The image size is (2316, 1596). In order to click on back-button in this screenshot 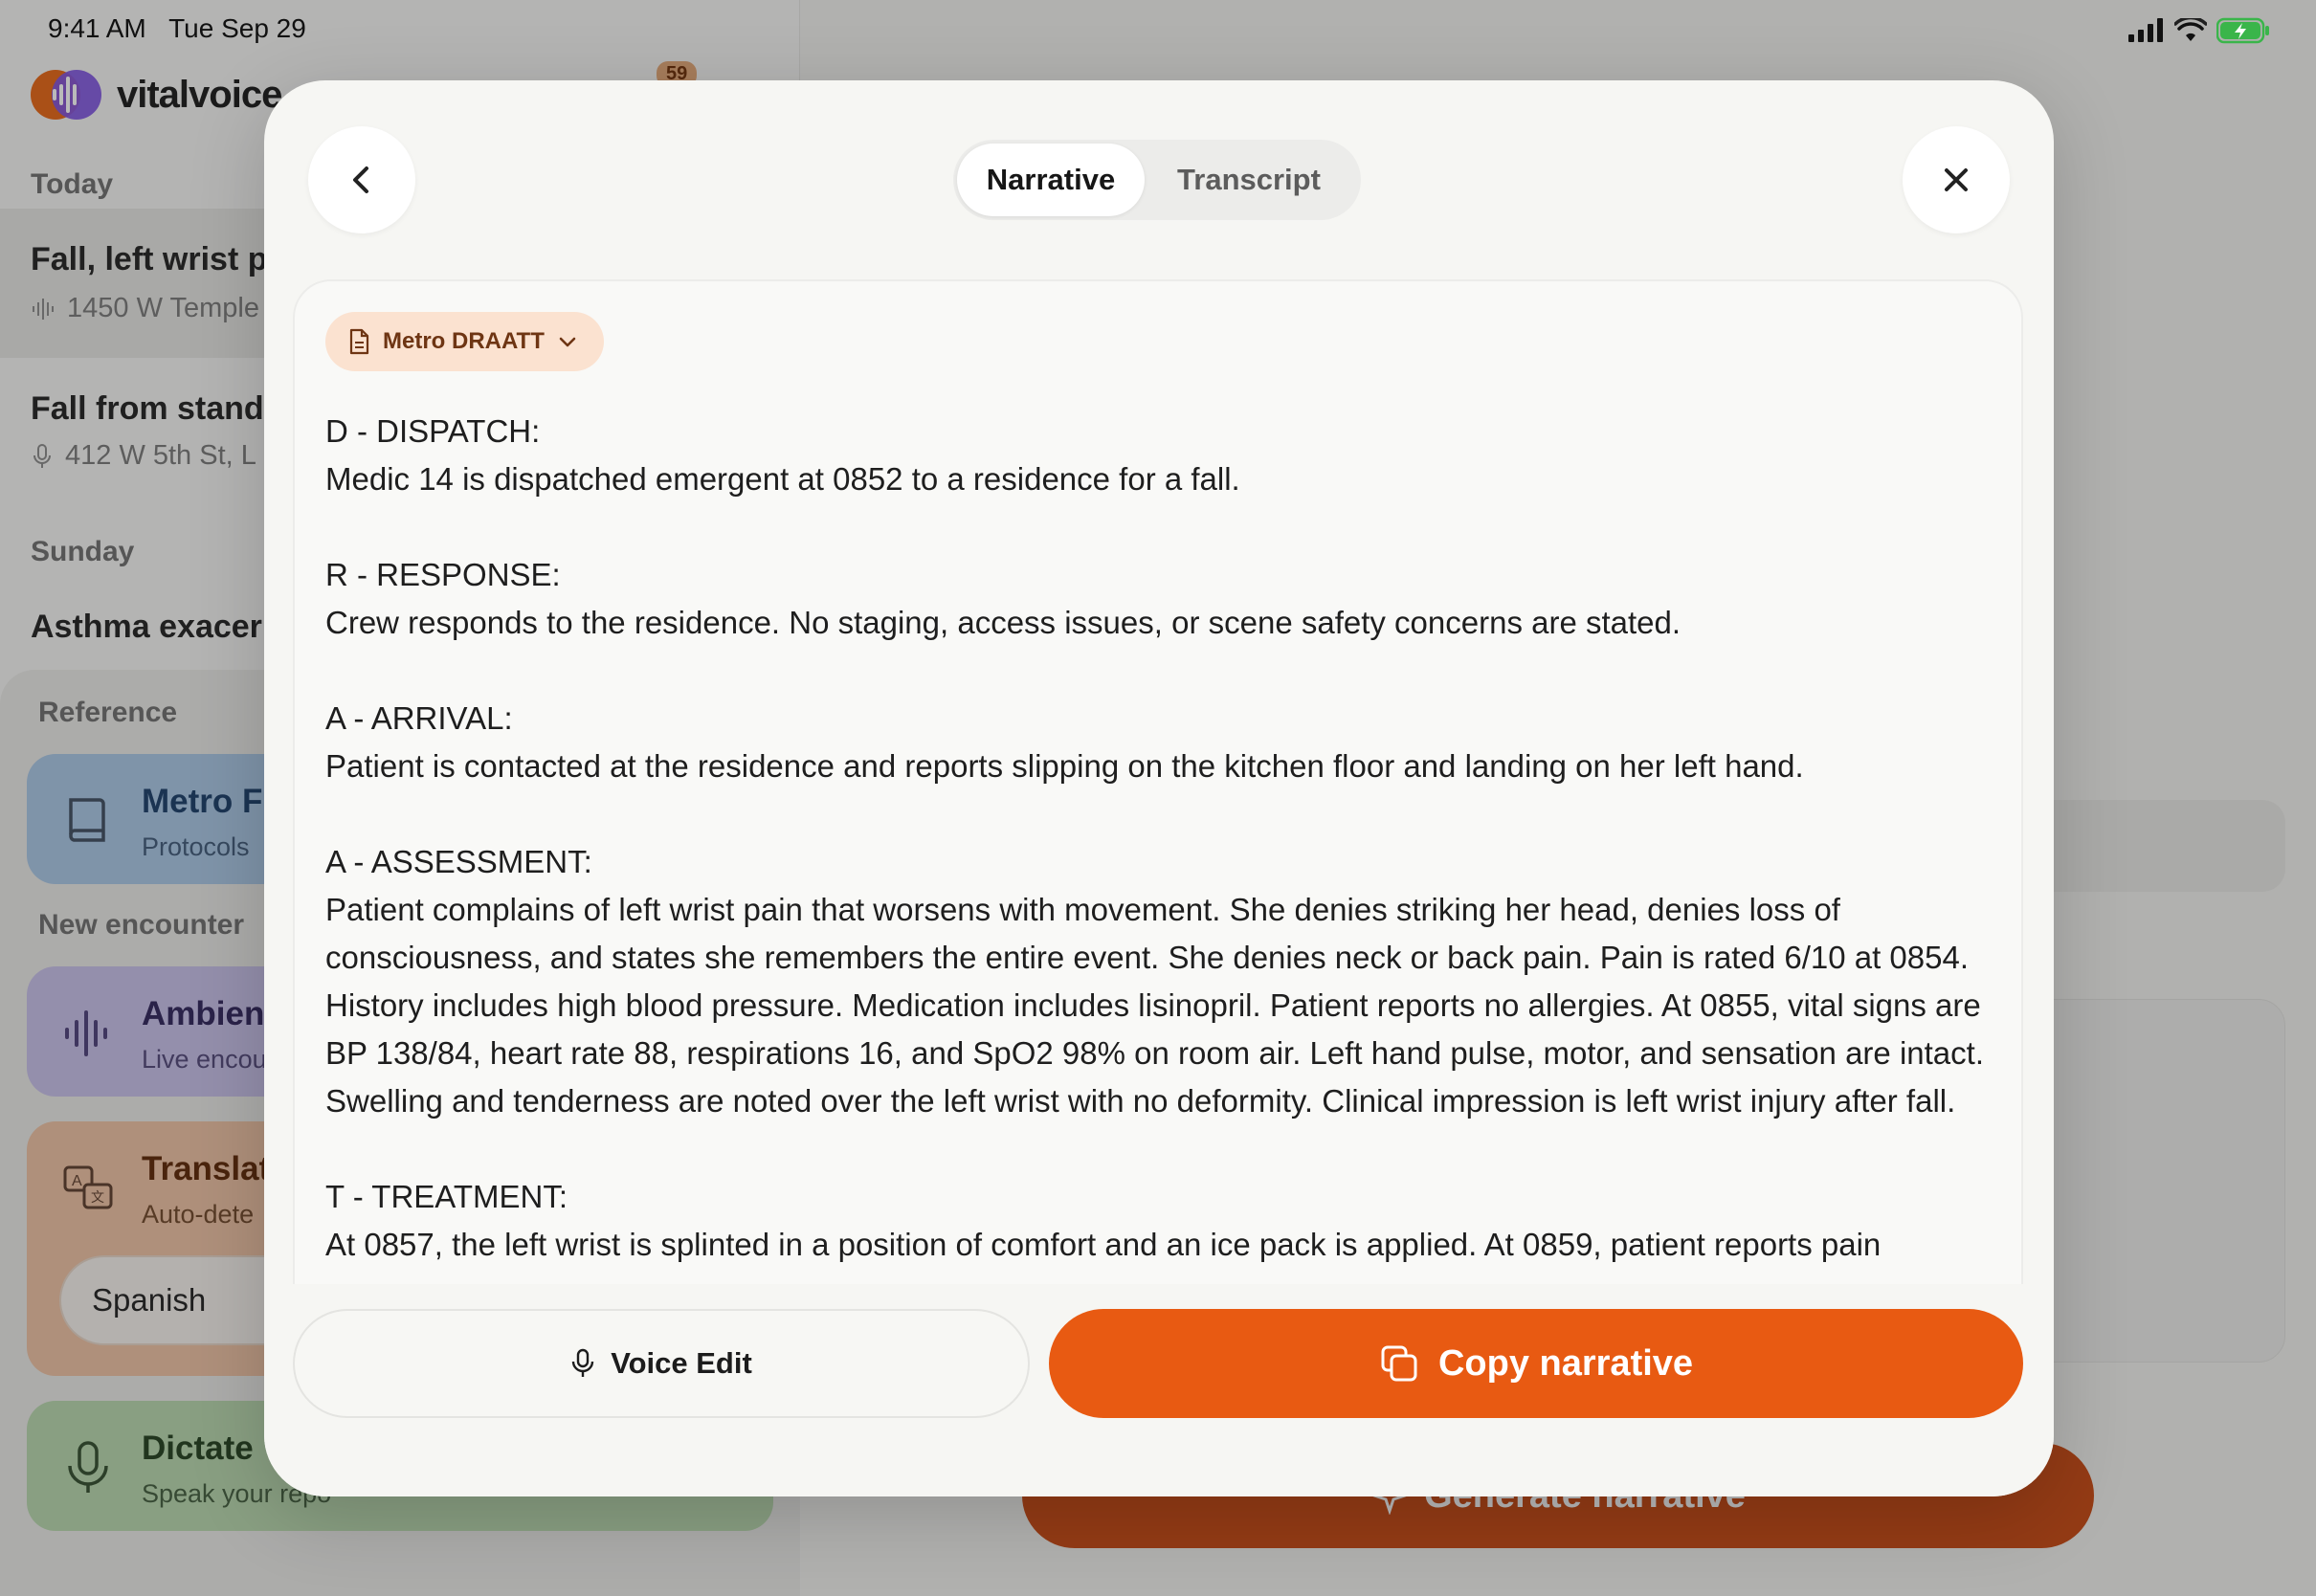, I will do `click(361, 180)`.